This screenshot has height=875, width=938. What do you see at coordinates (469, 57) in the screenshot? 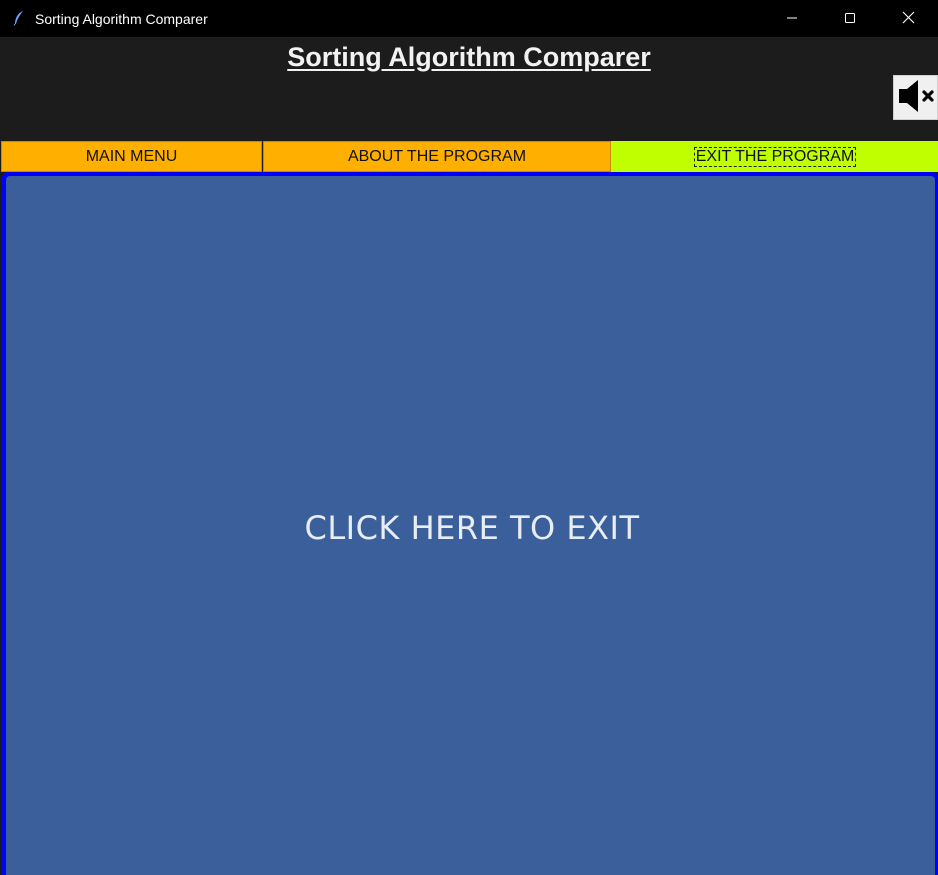
I see `page-title: Sorting Algorithm Comparer` at bounding box center [469, 57].